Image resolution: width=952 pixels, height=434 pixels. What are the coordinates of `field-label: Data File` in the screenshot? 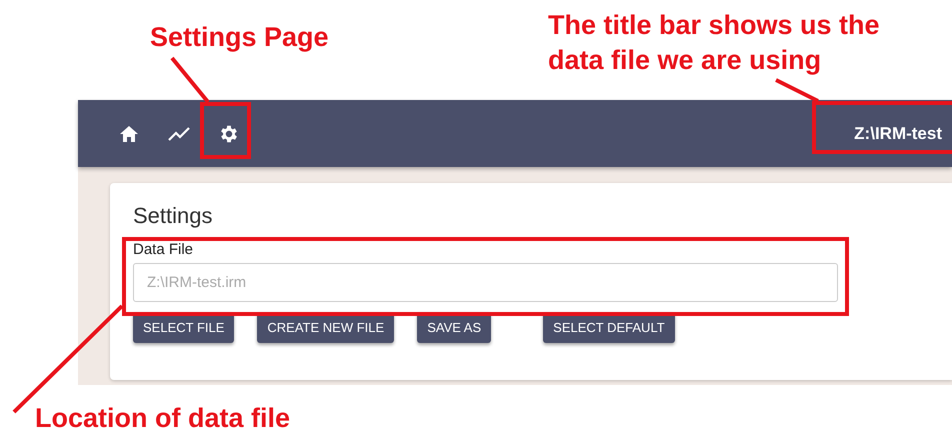 It's located at (163, 249).